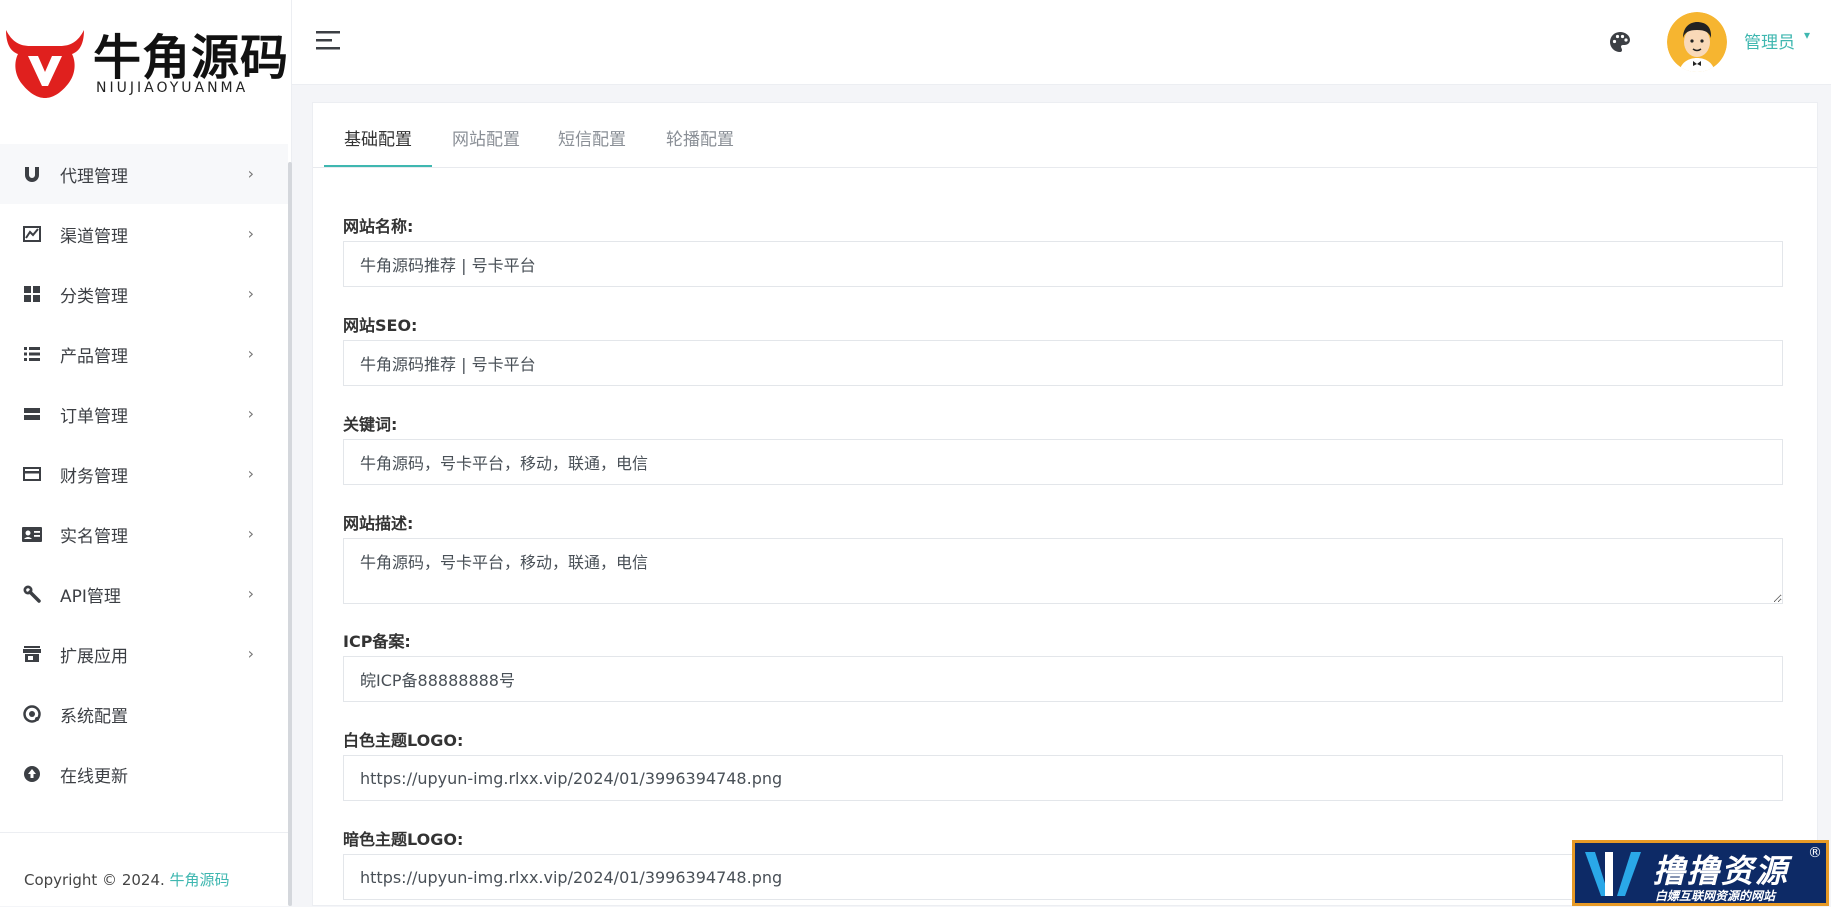 This screenshot has height=907, width=1831. What do you see at coordinates (144, 654) in the screenshot?
I see `sidebar-item-extension: 扩展应用 ›` at bounding box center [144, 654].